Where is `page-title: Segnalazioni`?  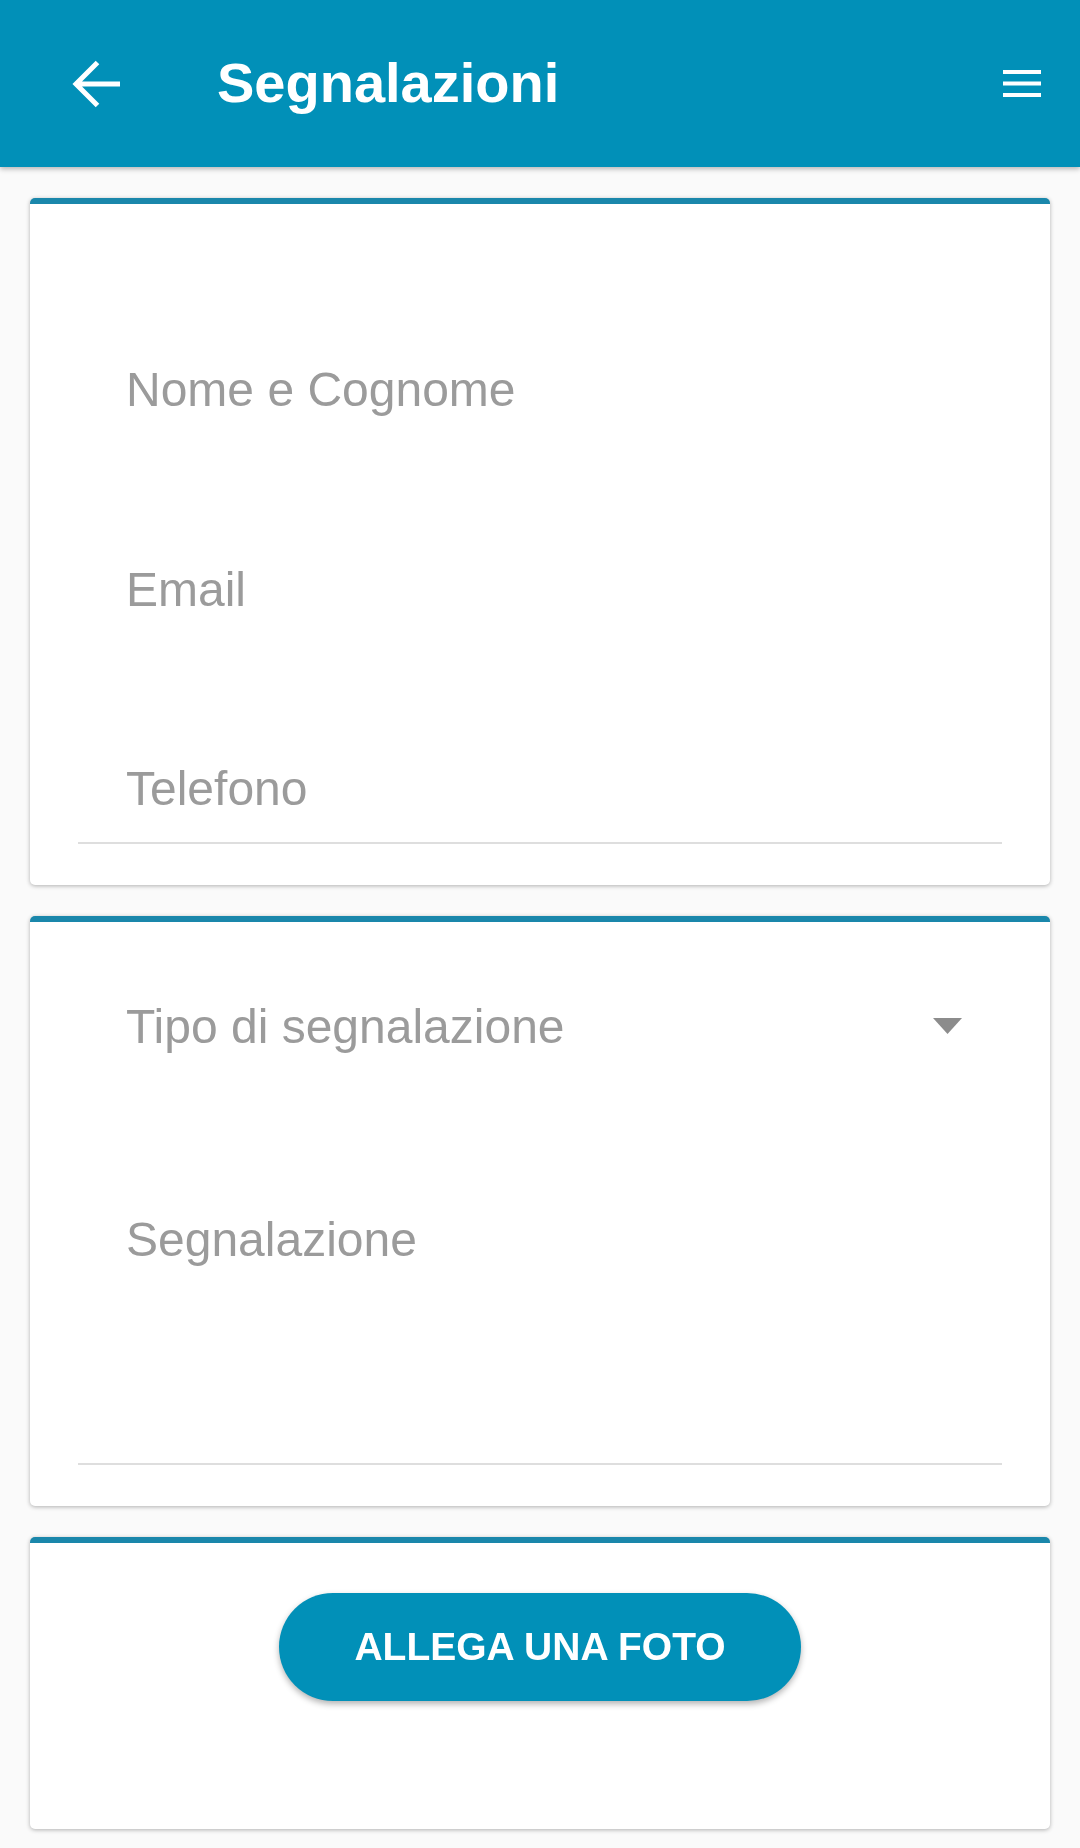
page-title: Segnalazioni is located at coordinates (388, 83).